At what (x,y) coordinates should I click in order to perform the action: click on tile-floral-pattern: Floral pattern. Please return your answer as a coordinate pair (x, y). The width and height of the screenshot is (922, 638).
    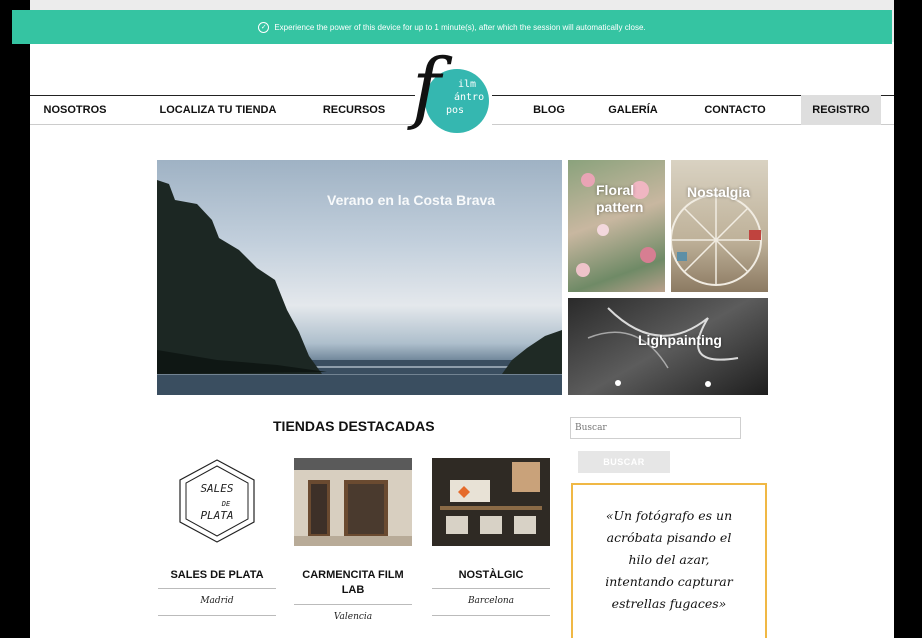
    Looking at the image, I should click on (616, 226).